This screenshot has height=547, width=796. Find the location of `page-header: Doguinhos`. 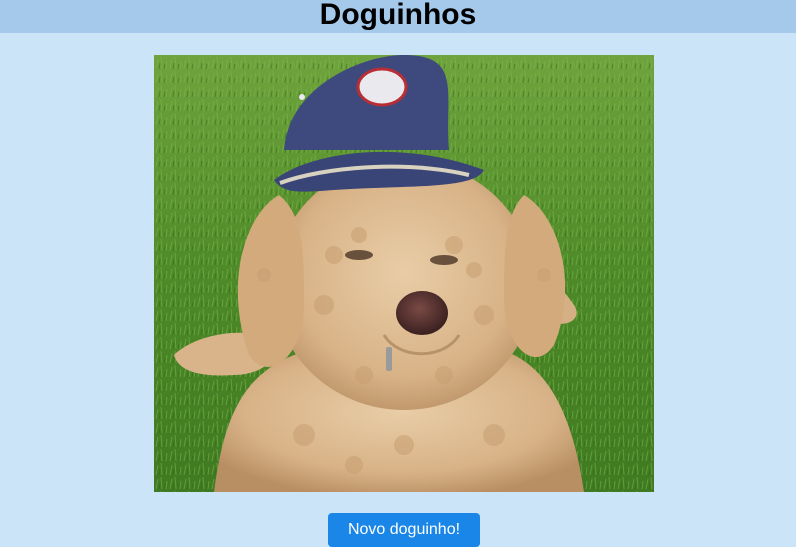

page-header: Doguinhos is located at coordinates (398, 16).